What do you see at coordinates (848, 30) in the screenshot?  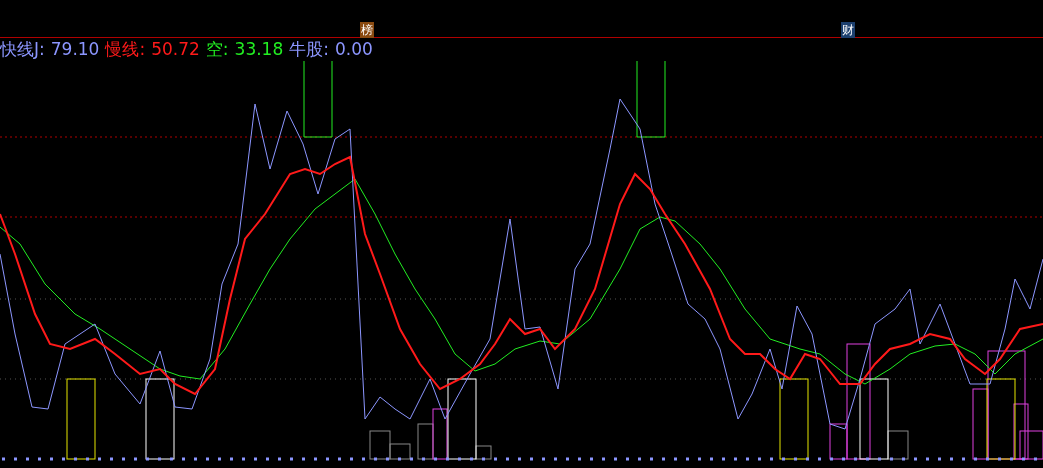 I see `marker-badge: 财` at bounding box center [848, 30].